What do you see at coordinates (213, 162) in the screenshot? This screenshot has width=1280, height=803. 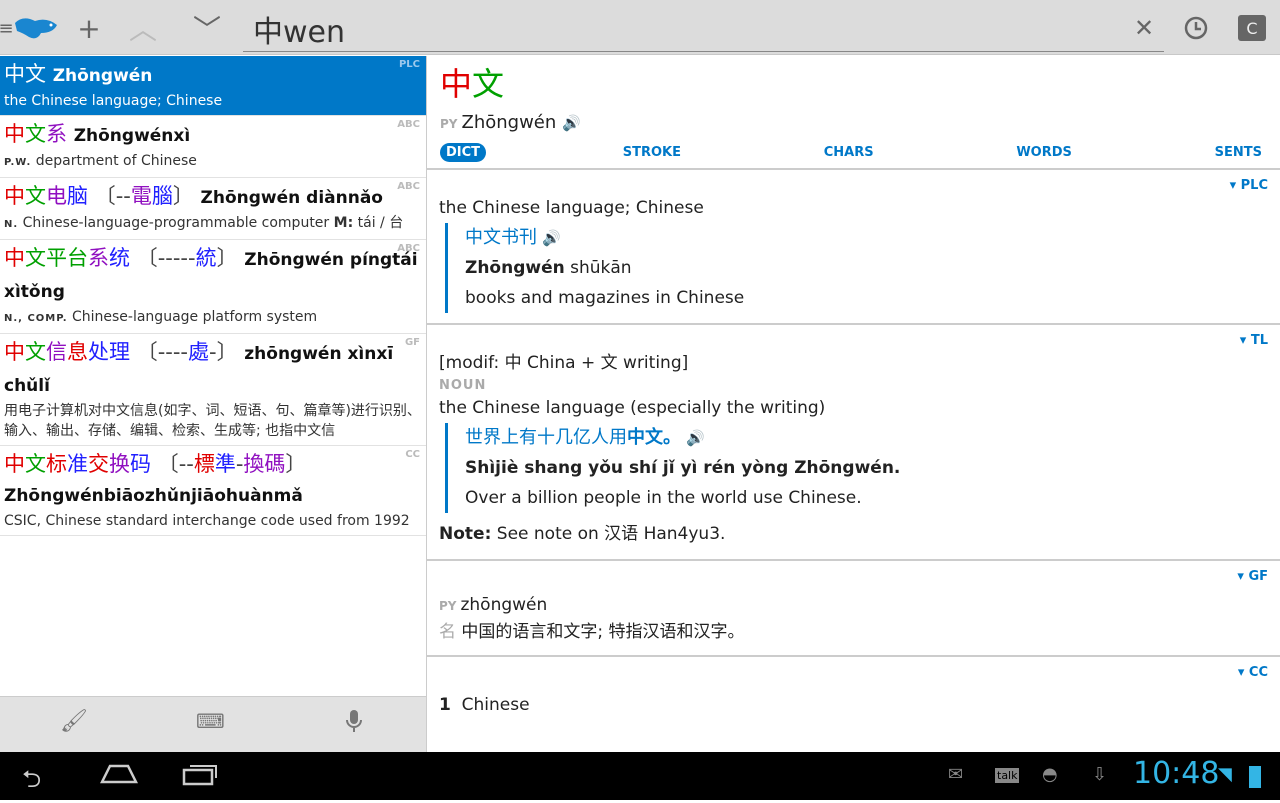 I see `result-definition: P.W. department of Chinese` at bounding box center [213, 162].